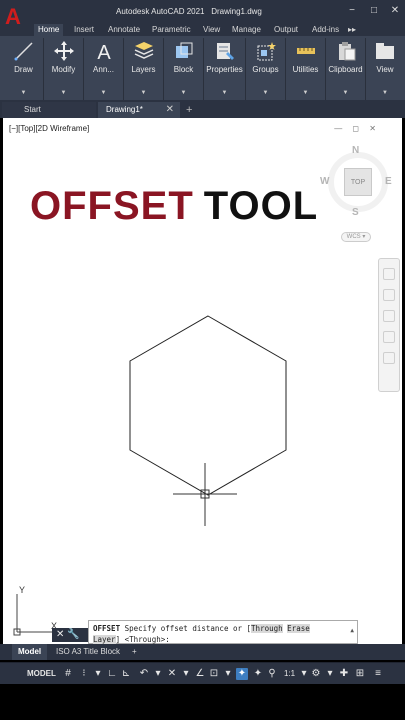 This screenshot has height=720, width=405. I want to click on hexagon-shape, so click(208, 405).